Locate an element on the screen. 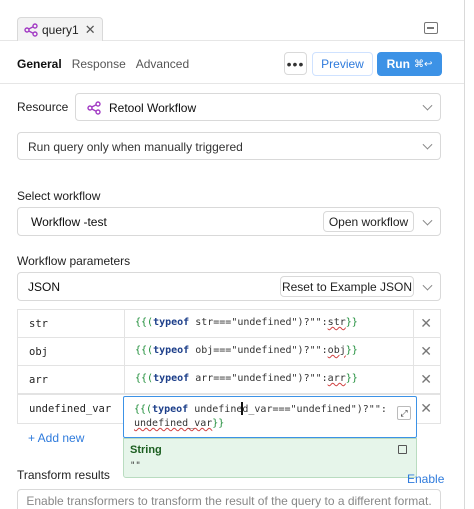  select-workflow-label: Select workflow is located at coordinates (59, 196).